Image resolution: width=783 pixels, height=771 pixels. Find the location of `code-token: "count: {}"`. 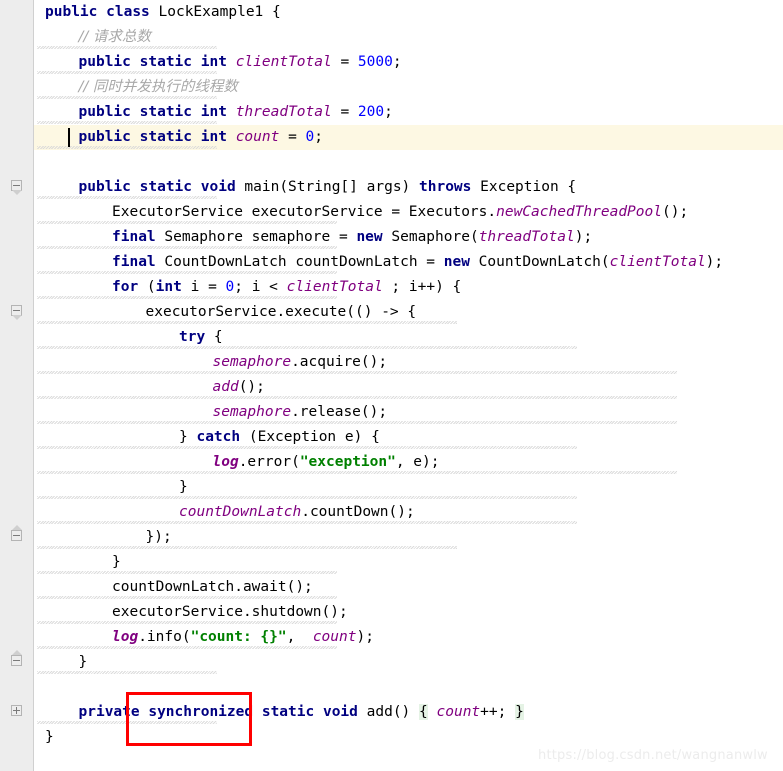

code-token: "count: {}" is located at coordinates (238, 637).